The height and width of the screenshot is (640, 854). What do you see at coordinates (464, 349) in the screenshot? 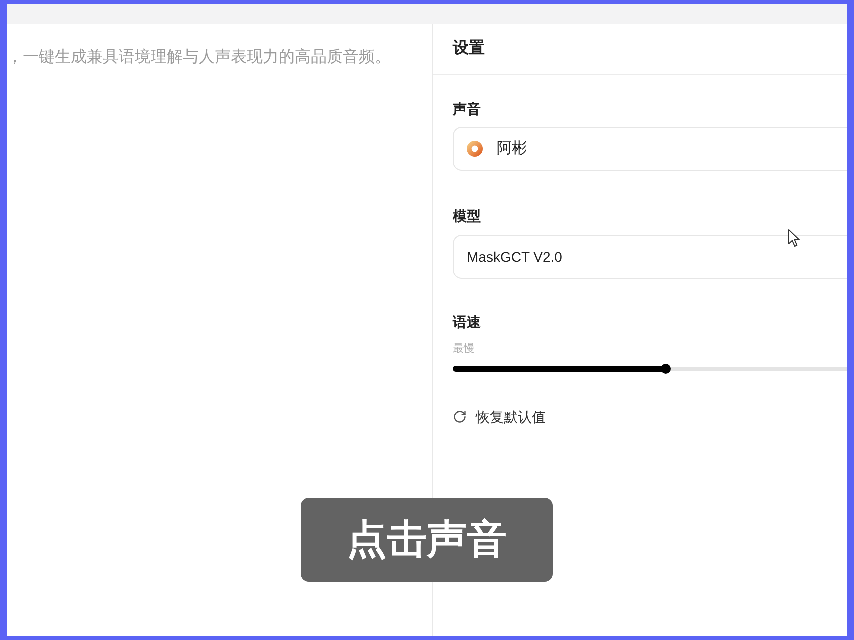
I see `slowest-label: 最慢` at bounding box center [464, 349].